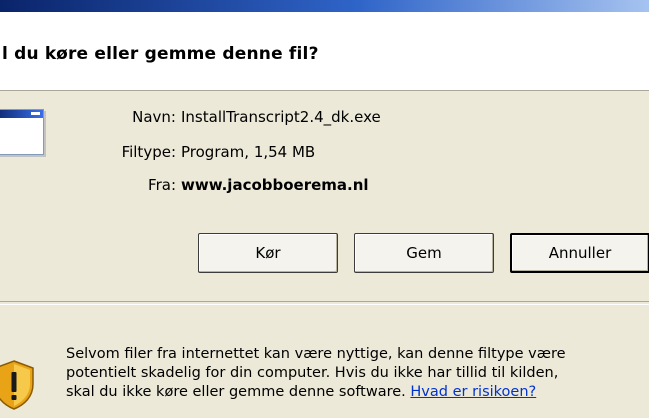 The width and height of the screenshot is (649, 418). What do you see at coordinates (324, 154) in the screenshot?
I see `file-type-row: Filtype: Program, 1,54 MB` at bounding box center [324, 154].